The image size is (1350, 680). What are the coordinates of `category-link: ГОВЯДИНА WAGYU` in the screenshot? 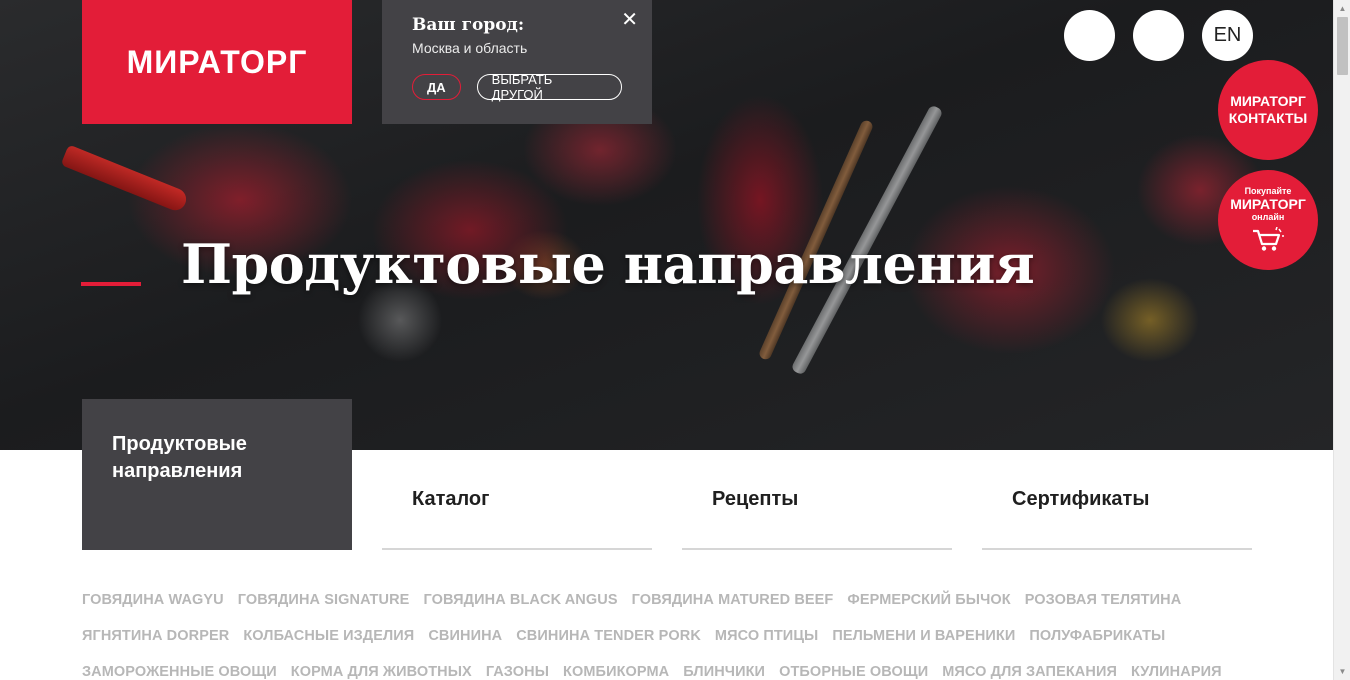 It's located at (153, 600).